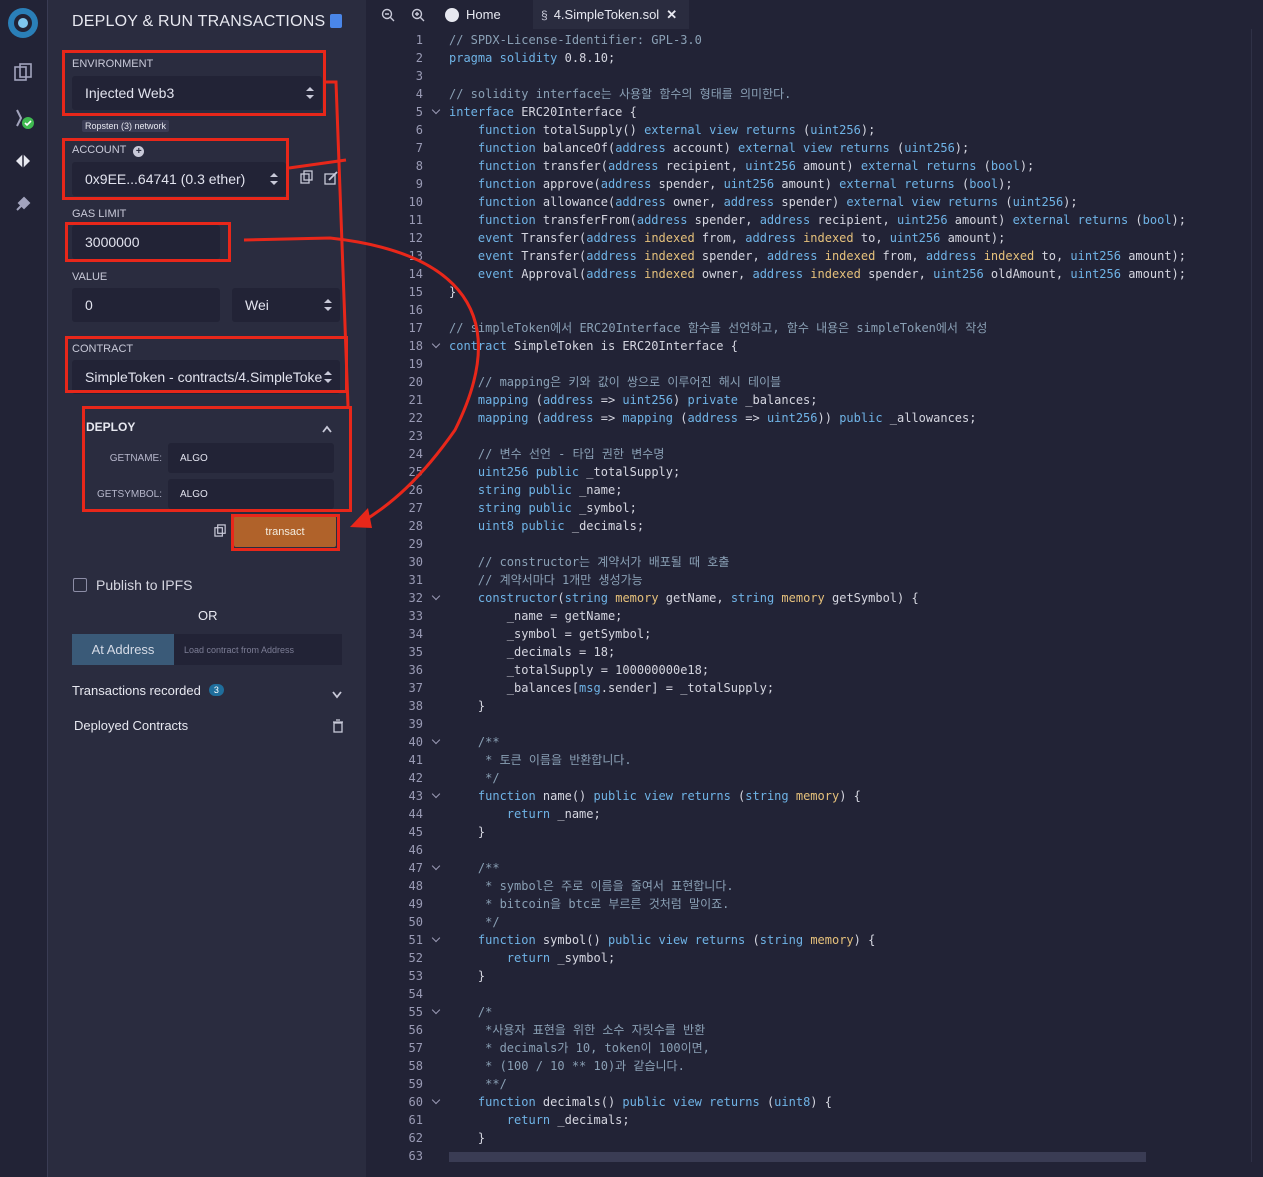 Image resolution: width=1263 pixels, height=1177 pixels. What do you see at coordinates (23, 204) in the screenshot?
I see `plugin-manager-icon` at bounding box center [23, 204].